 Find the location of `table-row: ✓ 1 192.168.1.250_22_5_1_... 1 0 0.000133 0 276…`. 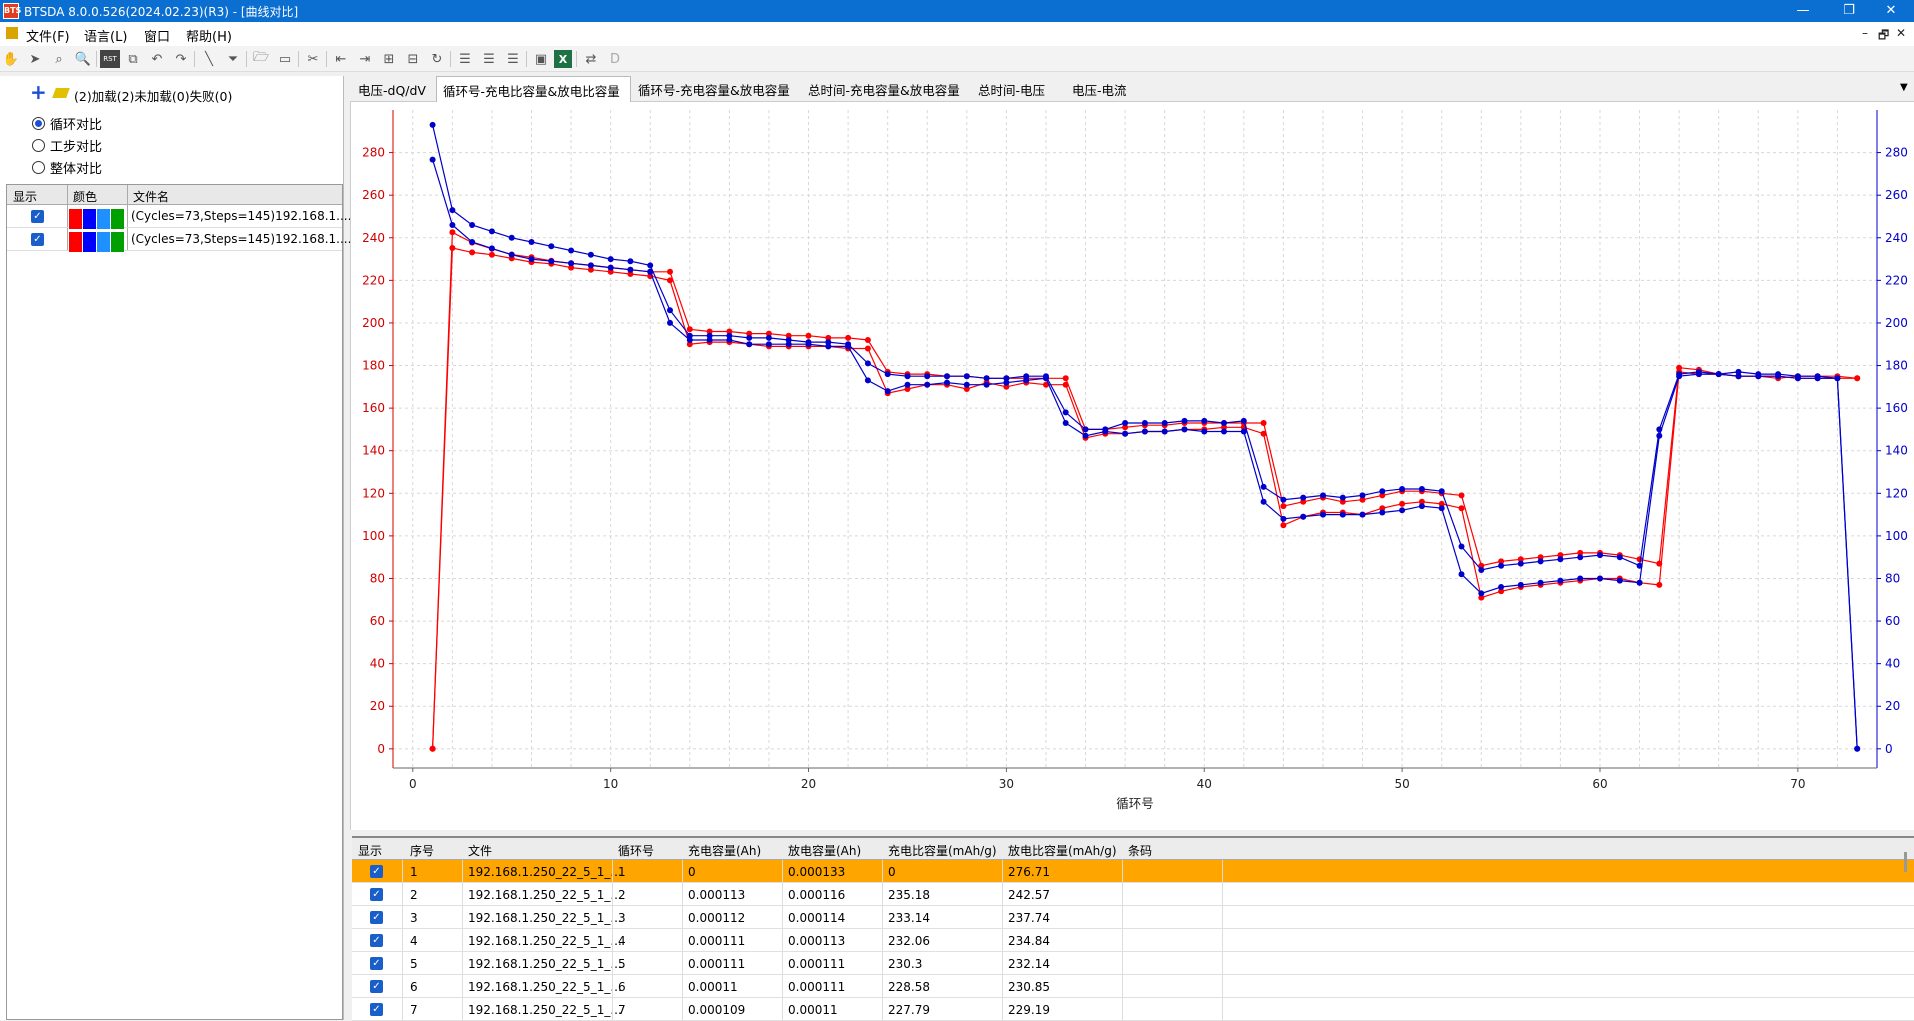

table-row: ✓ 1 192.168.1.250_22_5_1_... 1 0 0.000133 0 276… is located at coordinates (1133, 871).